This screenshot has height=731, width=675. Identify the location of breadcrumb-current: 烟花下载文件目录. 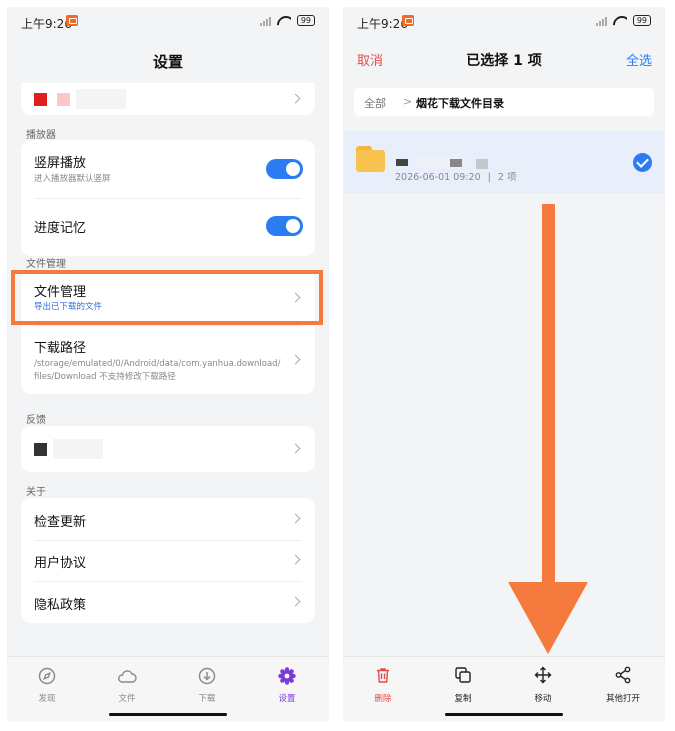
(460, 103).